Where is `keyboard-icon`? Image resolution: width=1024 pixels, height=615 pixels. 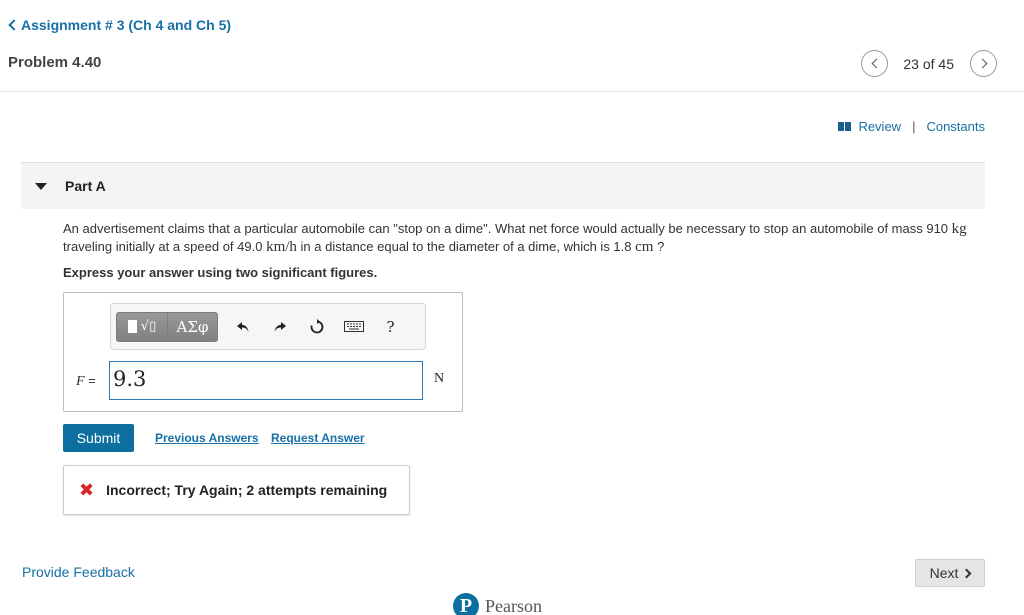
keyboard-icon is located at coordinates (353, 327).